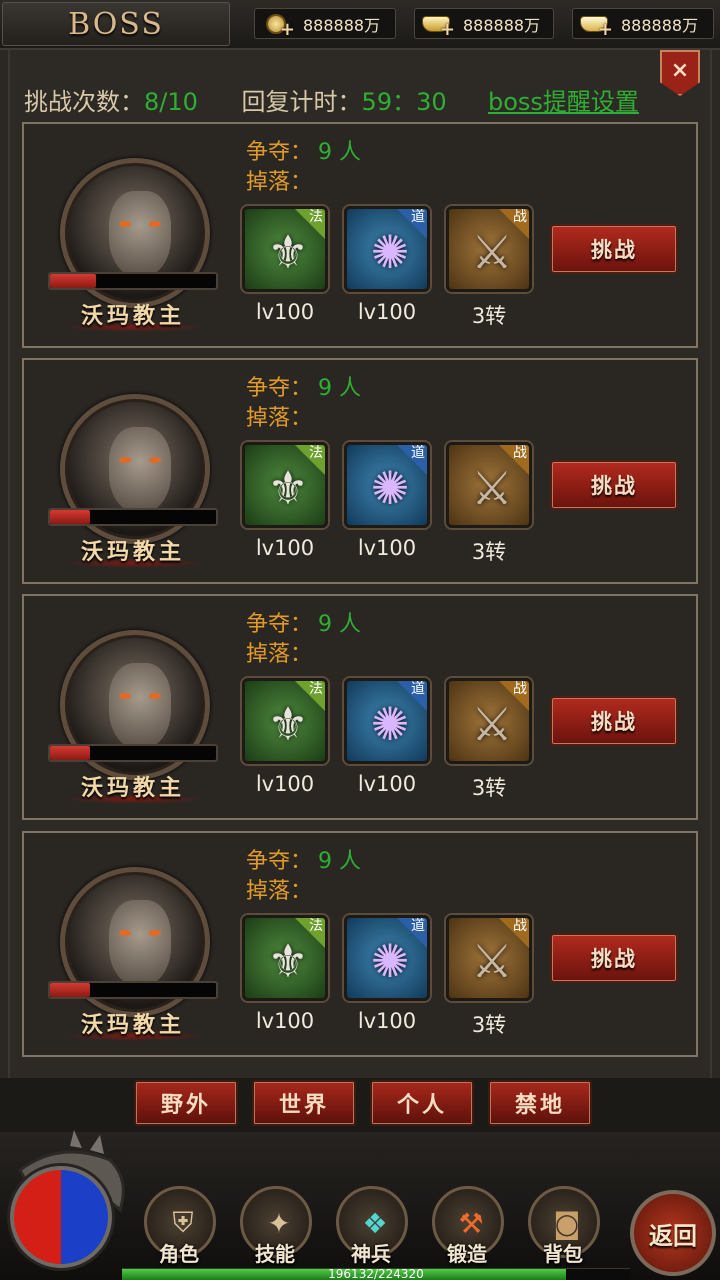  What do you see at coordinates (116, 24) in the screenshot?
I see `title-plate: BOSS` at bounding box center [116, 24].